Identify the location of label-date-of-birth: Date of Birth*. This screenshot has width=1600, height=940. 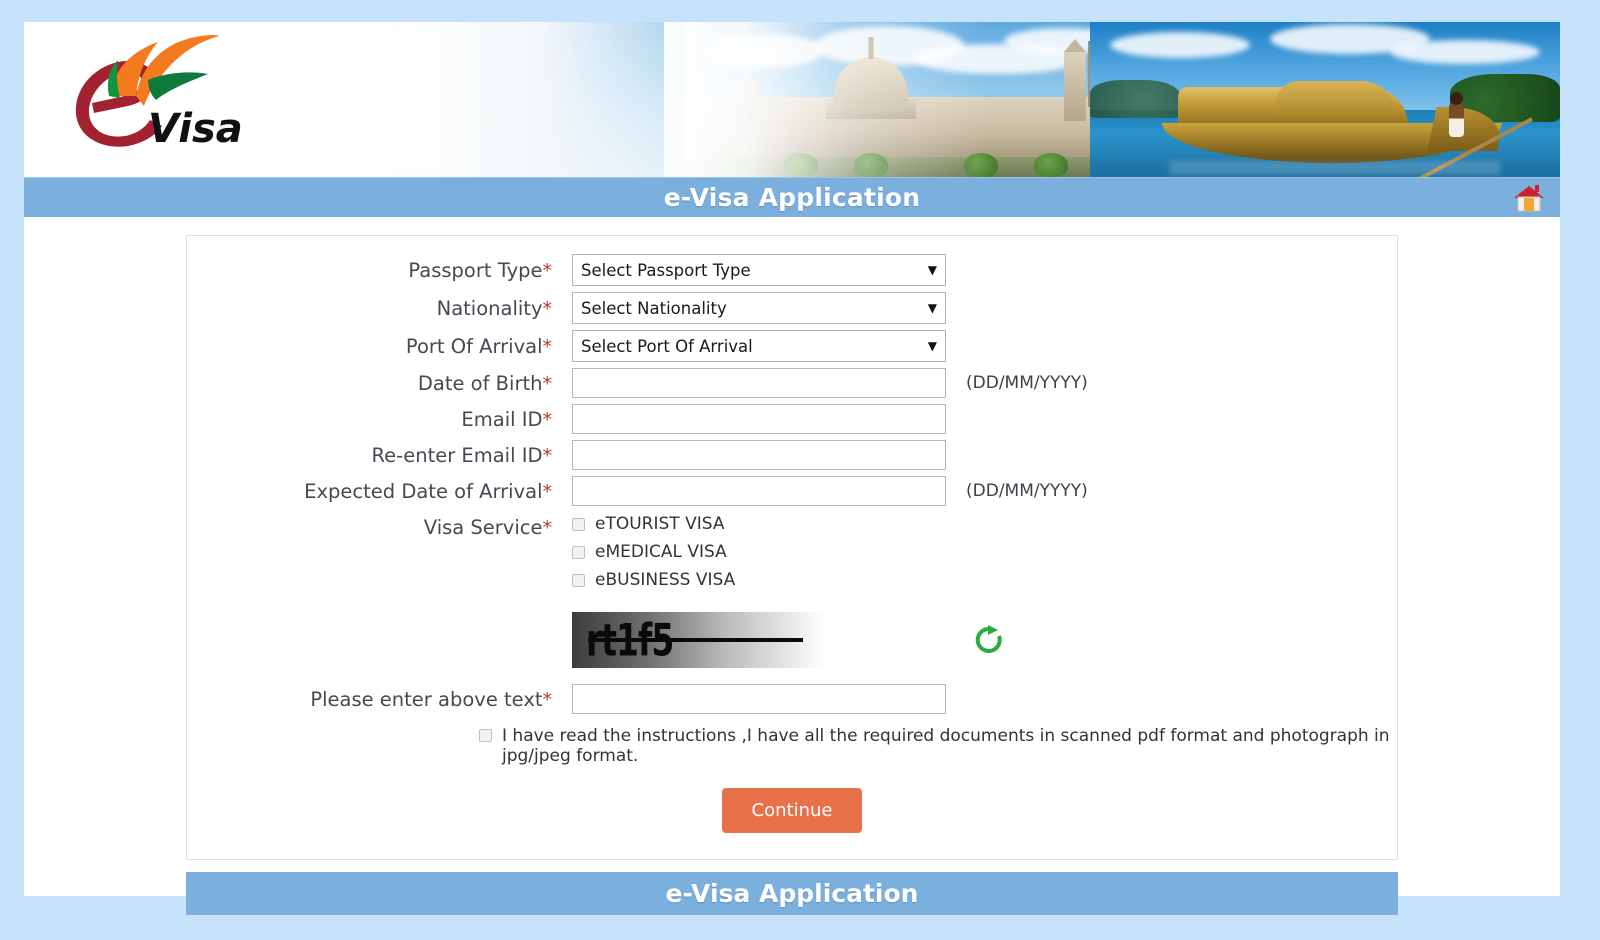
(485, 383).